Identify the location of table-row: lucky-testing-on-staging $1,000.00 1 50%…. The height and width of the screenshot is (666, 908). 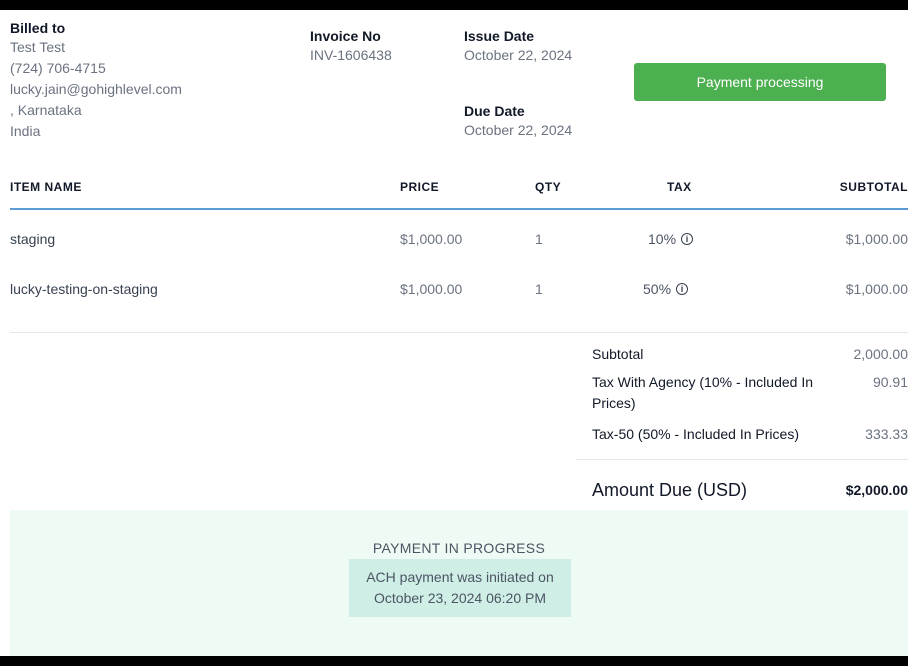
(459, 305).